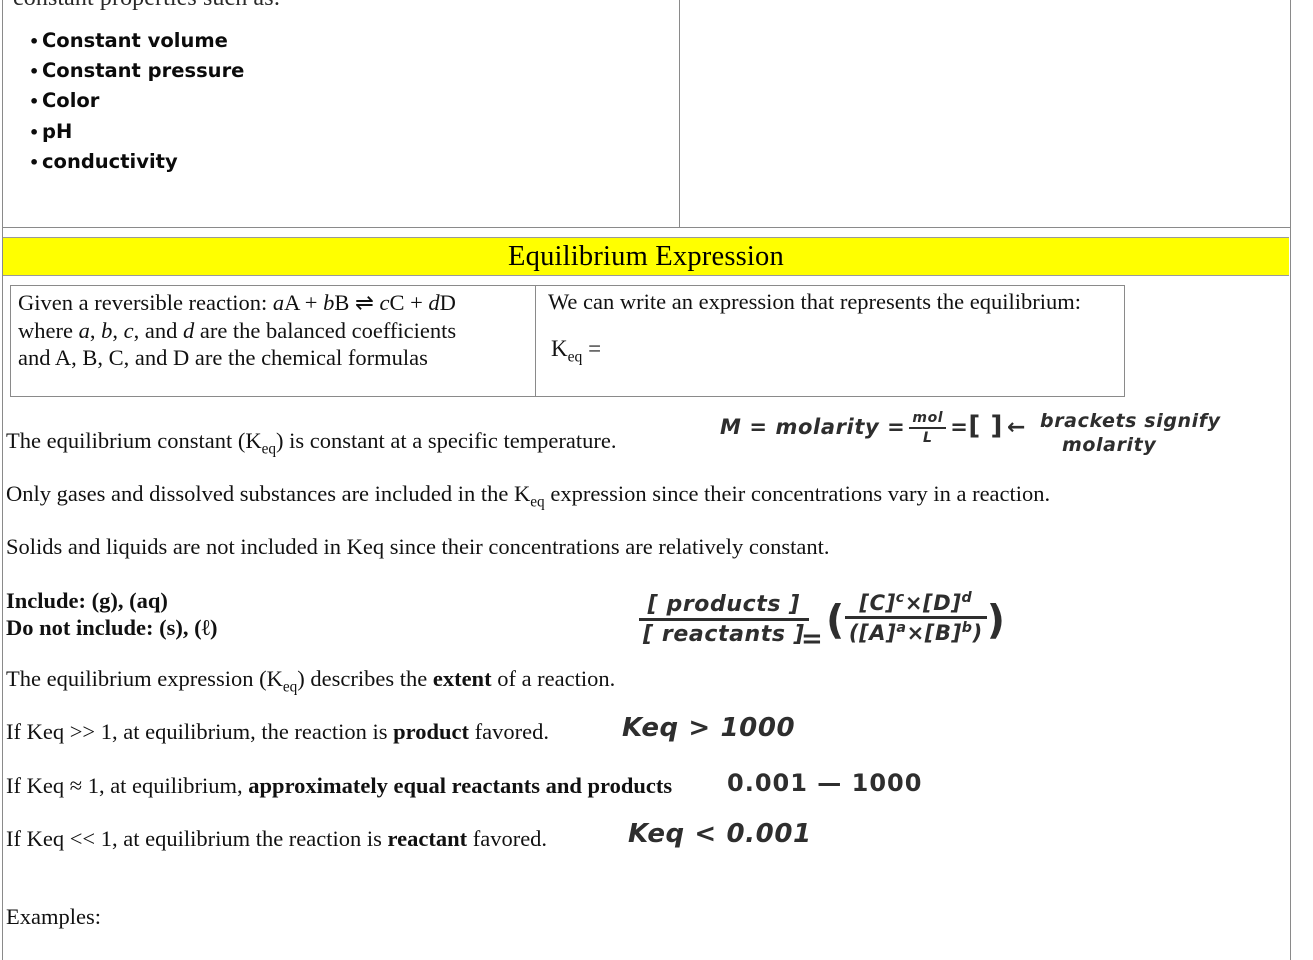 The height and width of the screenshot is (960, 1313). What do you see at coordinates (915, 604) in the screenshot?
I see `rhs-numerator: [C]c×[D]d` at bounding box center [915, 604].